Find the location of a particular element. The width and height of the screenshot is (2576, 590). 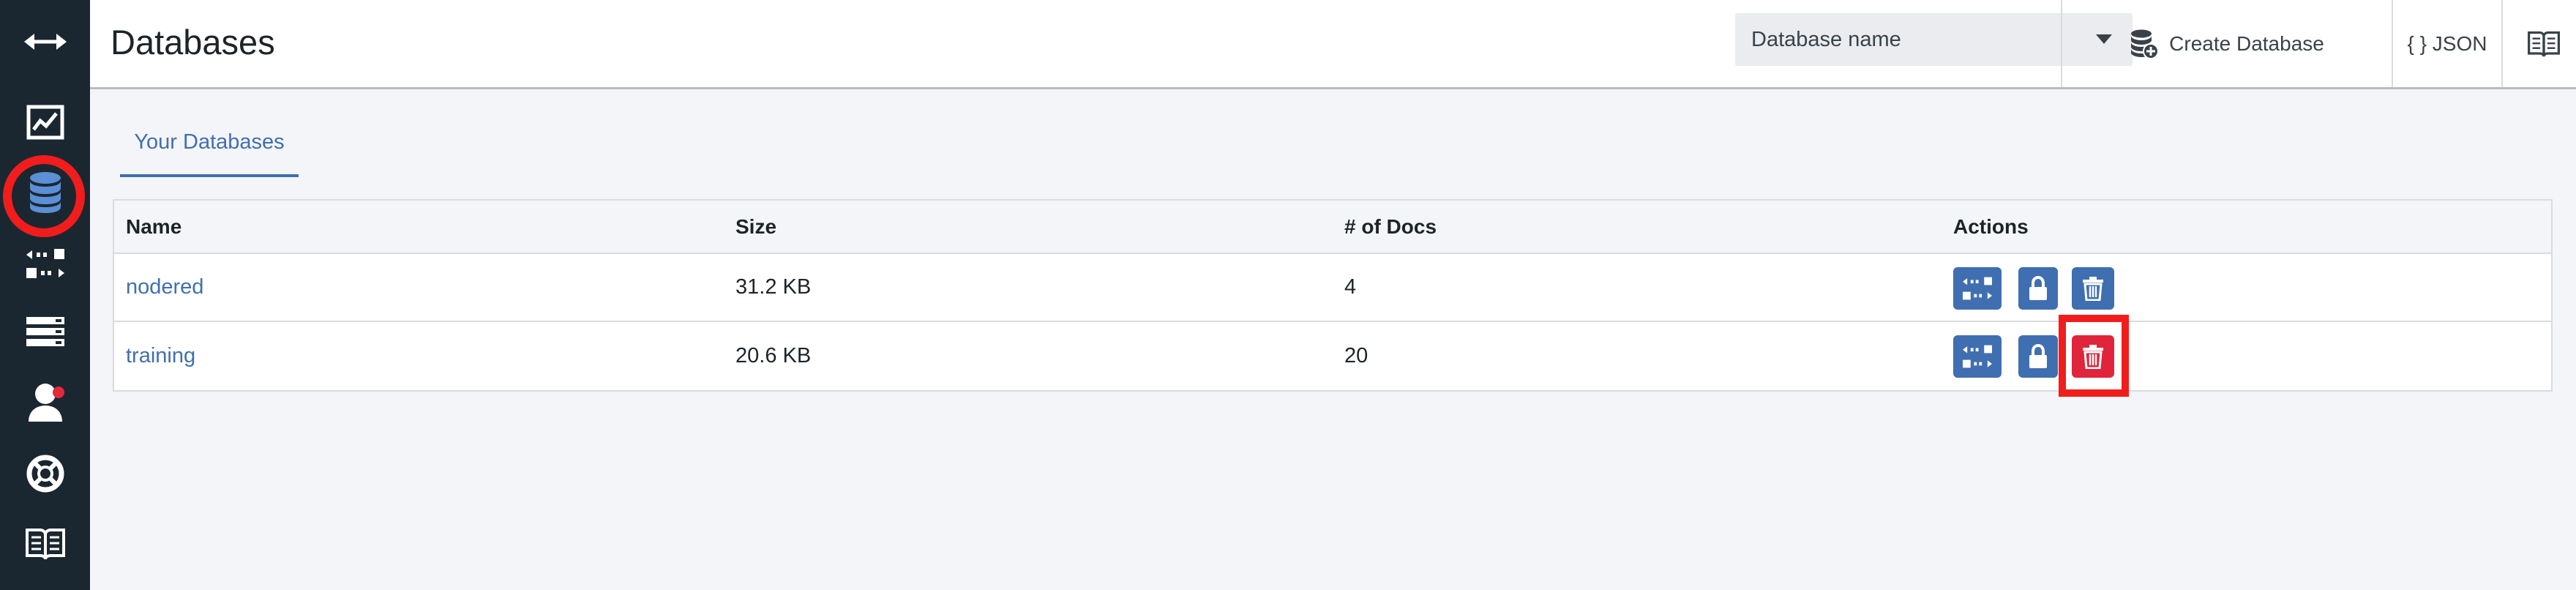

create-database-button: Create Database is located at coordinates (2227, 44).